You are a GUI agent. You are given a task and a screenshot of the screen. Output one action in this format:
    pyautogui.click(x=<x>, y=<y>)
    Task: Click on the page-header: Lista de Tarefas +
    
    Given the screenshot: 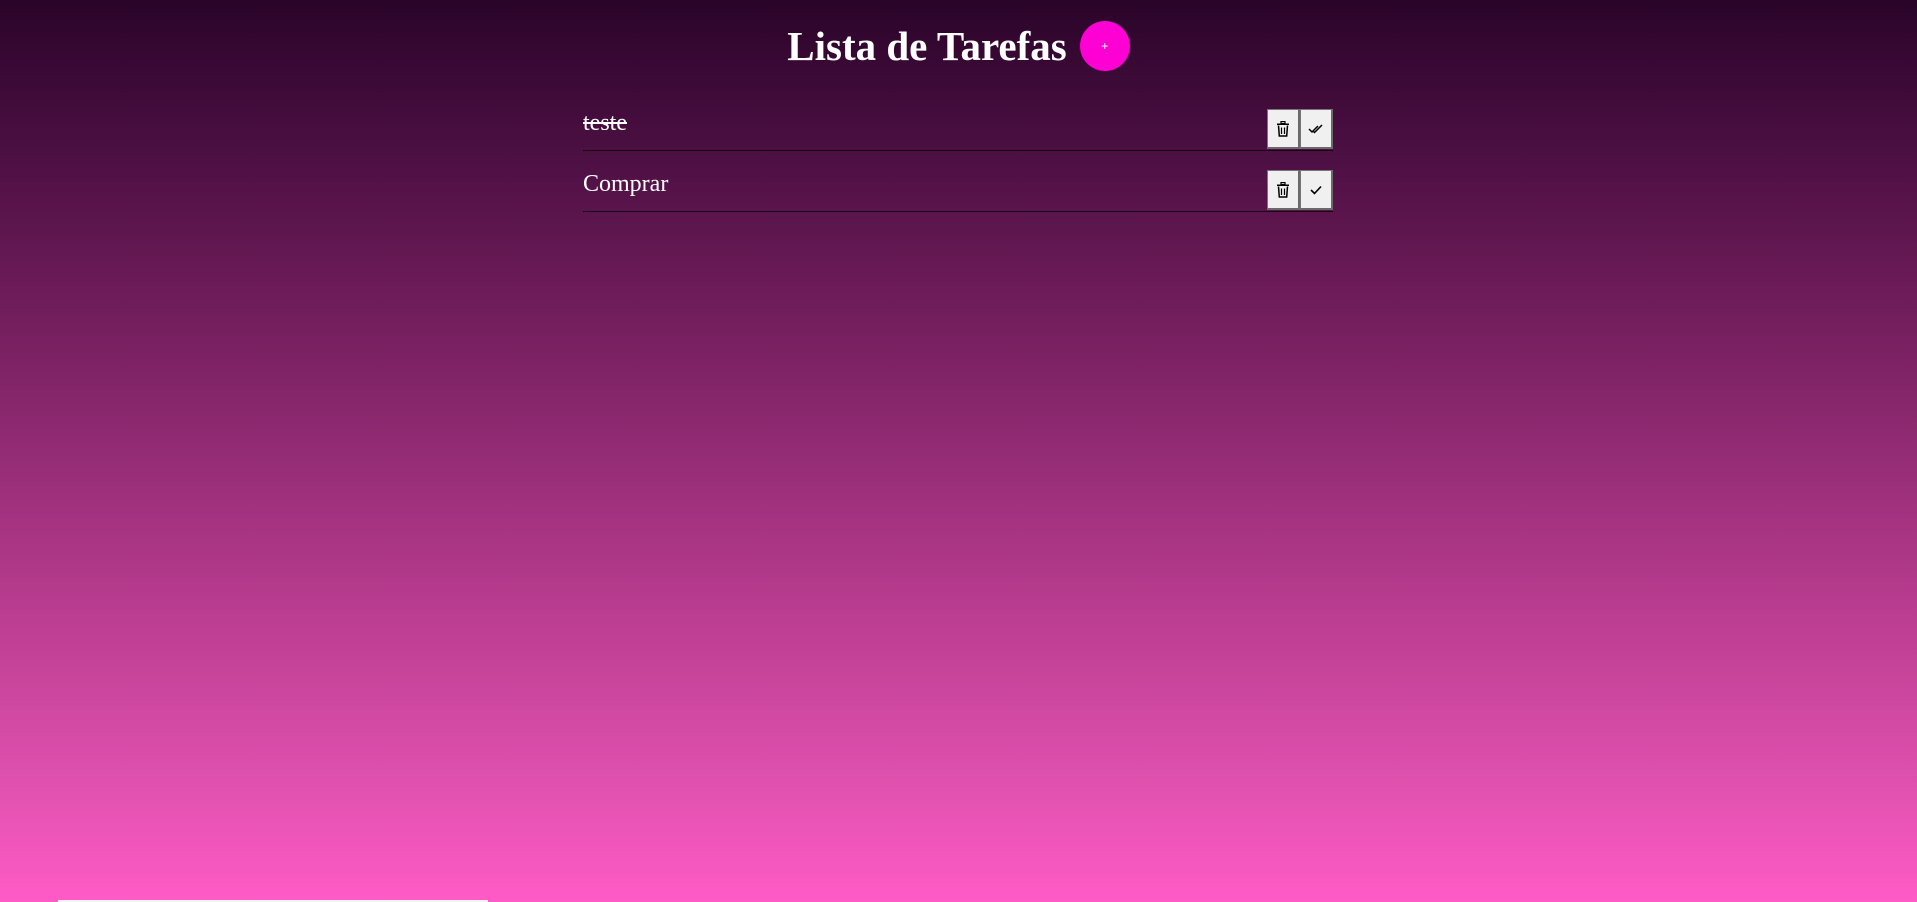 What is the action you would take?
    pyautogui.click(x=958, y=46)
    